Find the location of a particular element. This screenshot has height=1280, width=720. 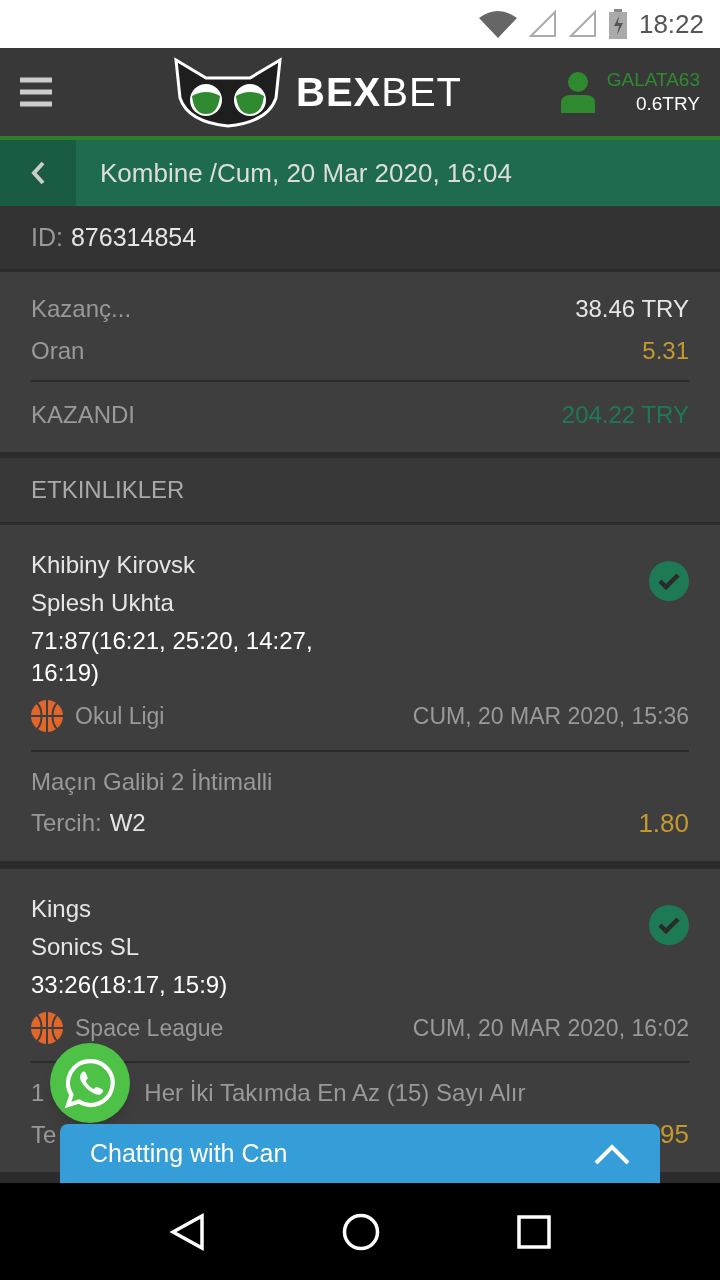

market-name: 1 is located at coordinates (38, 1093).